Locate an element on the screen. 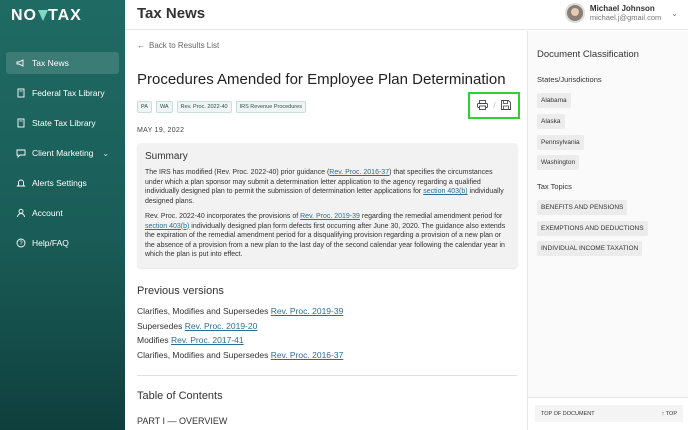 The image size is (688, 430). previous-versions-heading: Previous versions is located at coordinates (180, 291).